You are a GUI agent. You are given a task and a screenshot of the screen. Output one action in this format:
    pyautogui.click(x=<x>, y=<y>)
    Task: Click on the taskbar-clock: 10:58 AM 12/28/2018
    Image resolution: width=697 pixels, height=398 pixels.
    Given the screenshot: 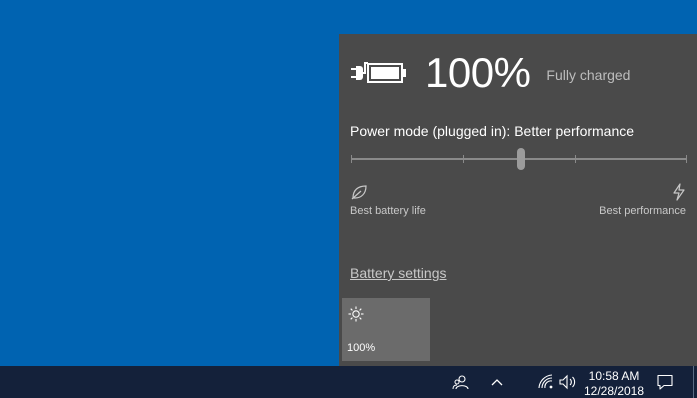 What is the action you would take?
    pyautogui.click(x=614, y=383)
    